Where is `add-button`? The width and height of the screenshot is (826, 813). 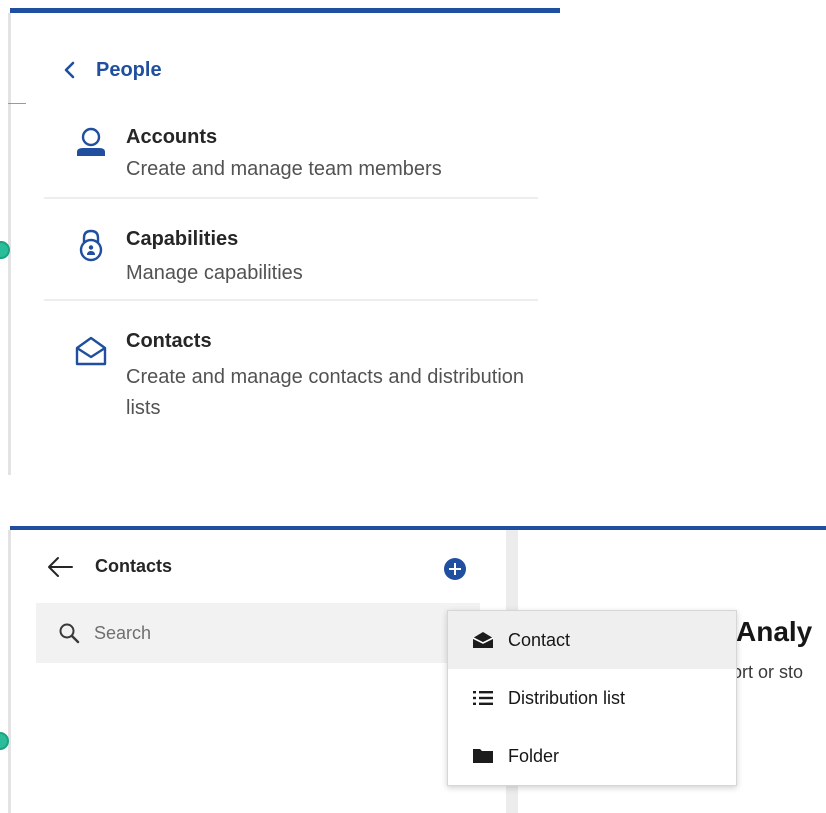 add-button is located at coordinates (455, 569).